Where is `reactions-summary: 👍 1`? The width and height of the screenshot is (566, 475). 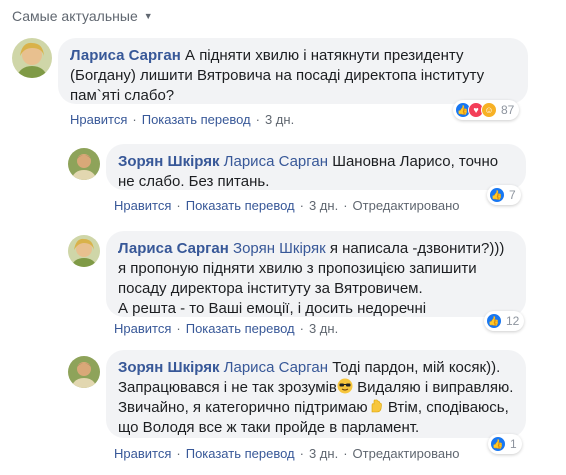 reactions-summary: 👍 1 is located at coordinates (505, 444).